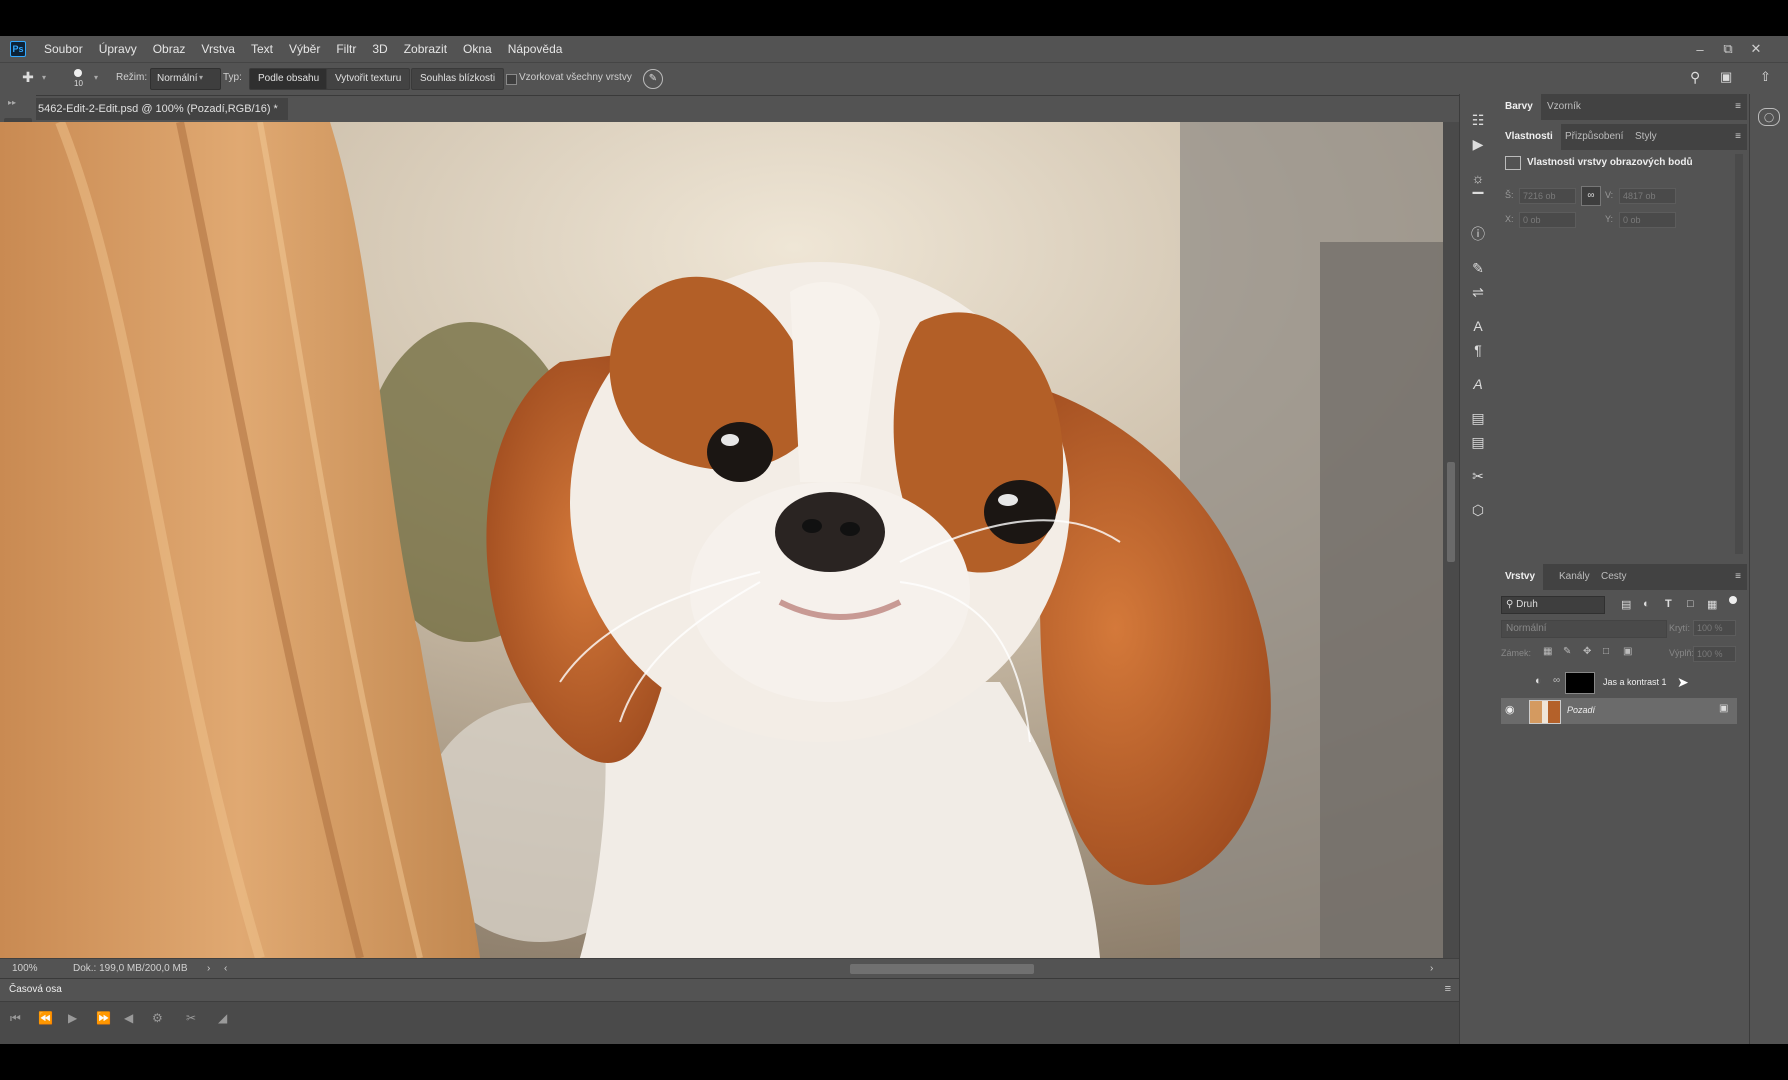 The image size is (1788, 1080). Describe the element at coordinates (1547, 220) in the screenshot. I see `x-field: 0 ob` at that location.